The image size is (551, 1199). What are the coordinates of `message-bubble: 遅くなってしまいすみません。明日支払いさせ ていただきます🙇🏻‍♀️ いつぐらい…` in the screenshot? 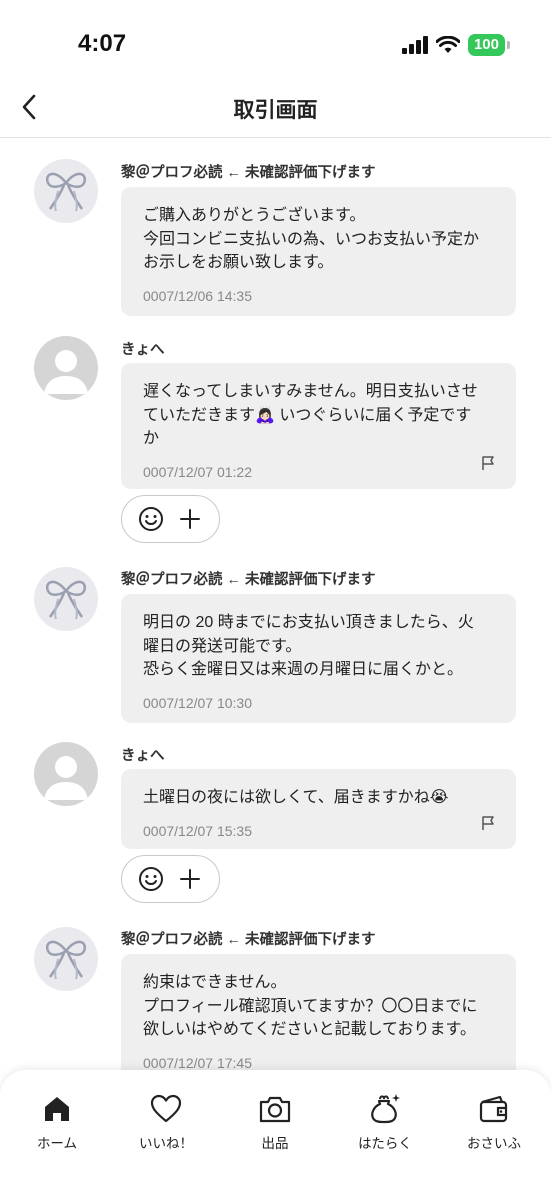 It's located at (318, 426).